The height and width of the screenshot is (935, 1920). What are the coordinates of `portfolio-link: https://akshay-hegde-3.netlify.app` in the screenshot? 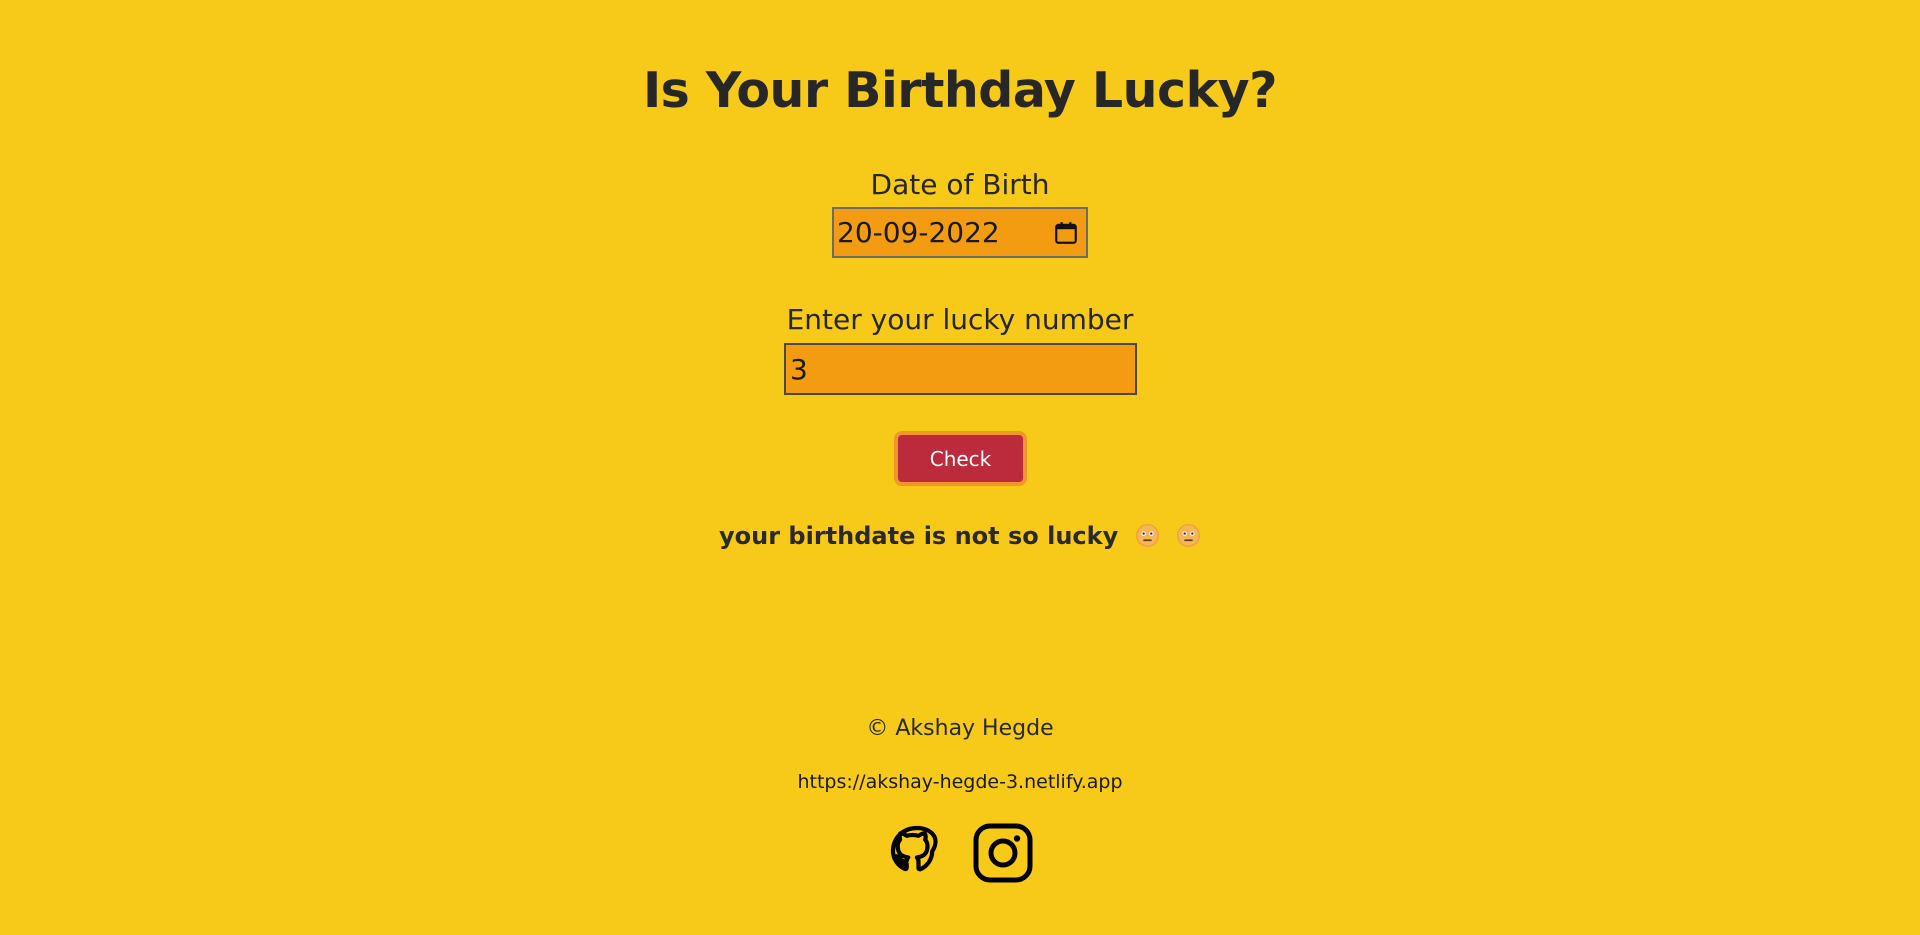 It's located at (960, 782).